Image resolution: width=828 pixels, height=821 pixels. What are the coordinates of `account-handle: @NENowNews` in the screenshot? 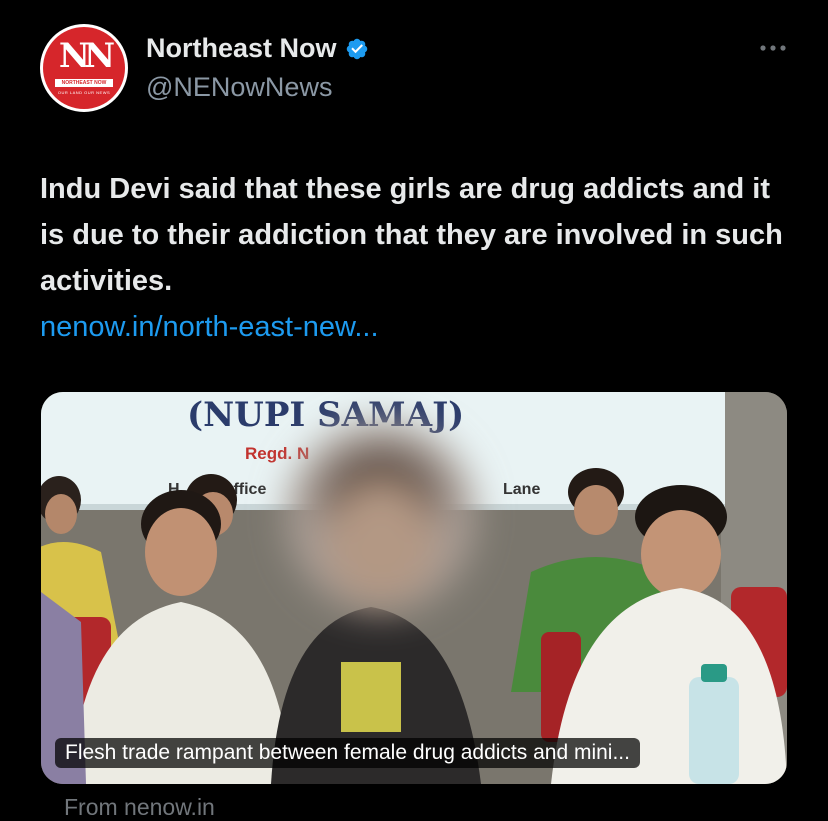 It's located at (239, 87).